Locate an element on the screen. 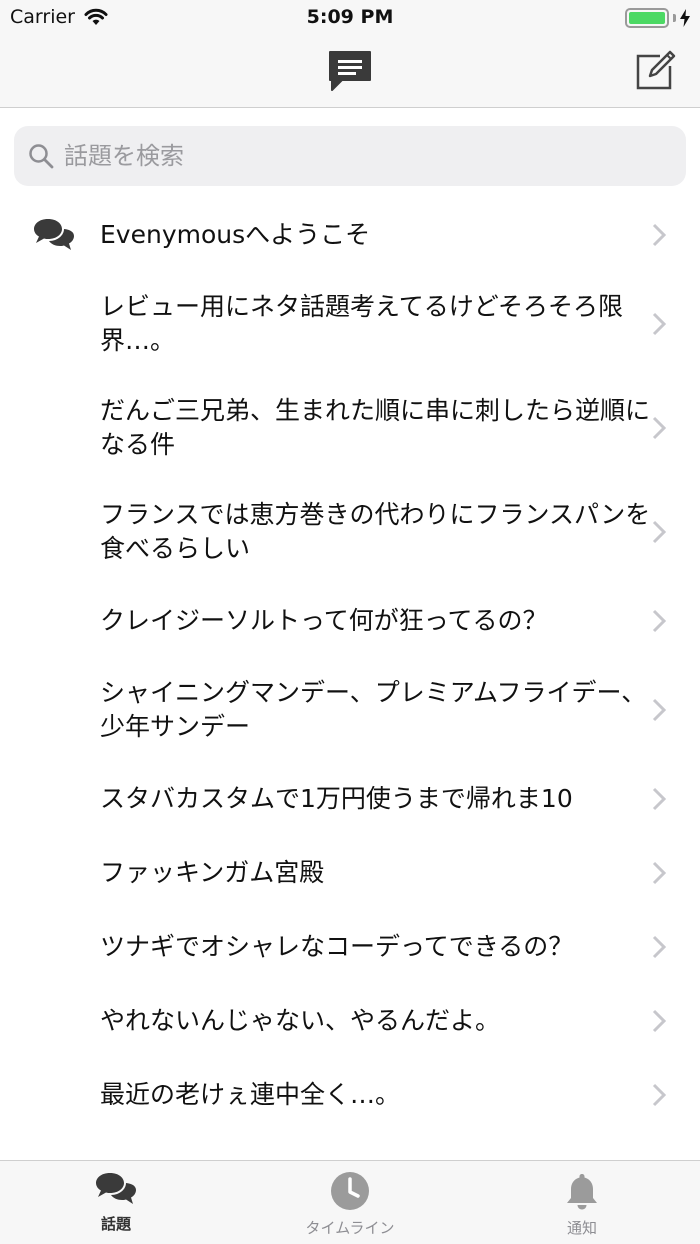  topic-title: レビュー用にネタ話題考えてるけどそろそろ限界…。 is located at coordinates (362, 323).